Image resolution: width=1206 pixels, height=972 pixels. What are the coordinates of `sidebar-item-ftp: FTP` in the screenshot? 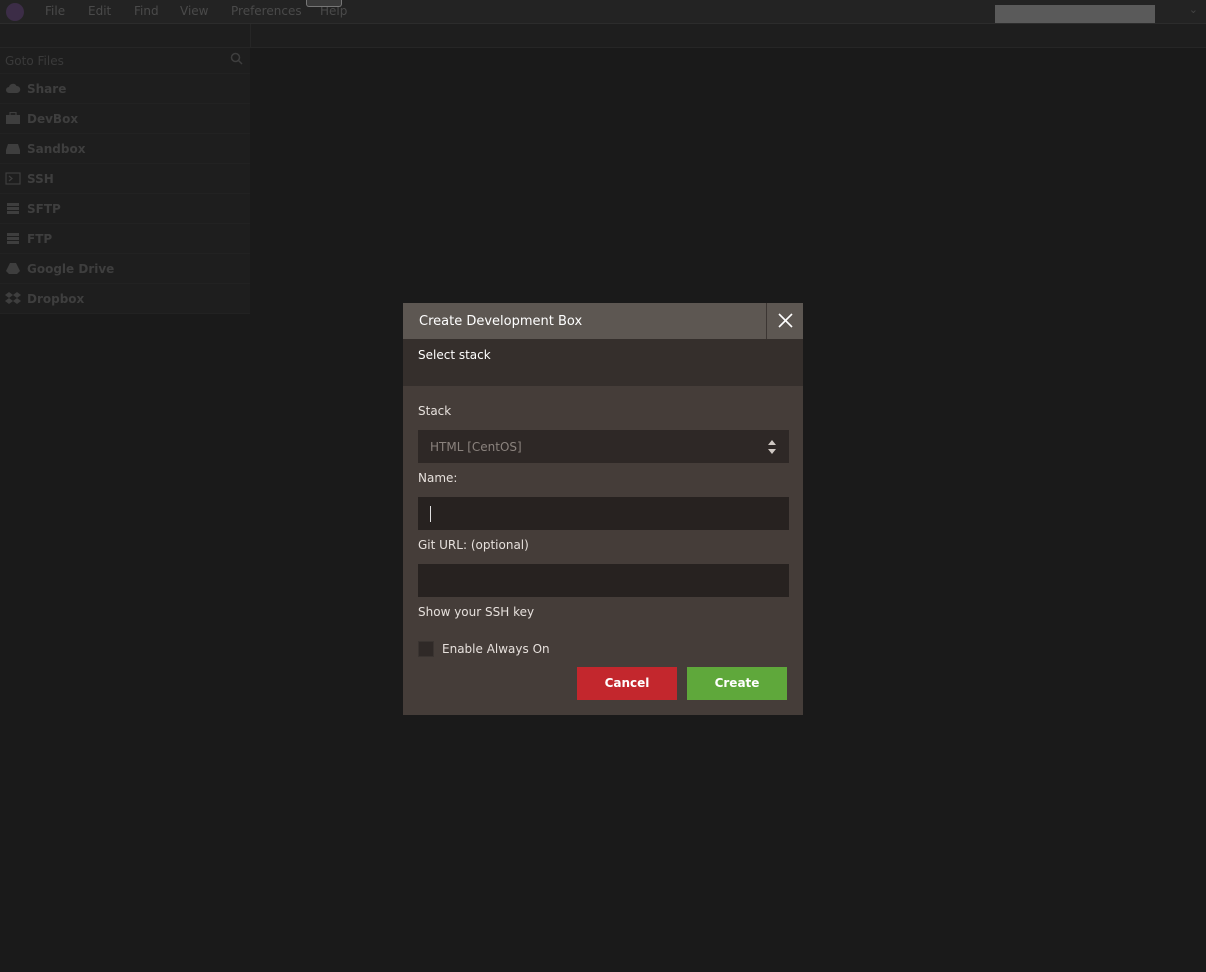 It's located at (125, 239).